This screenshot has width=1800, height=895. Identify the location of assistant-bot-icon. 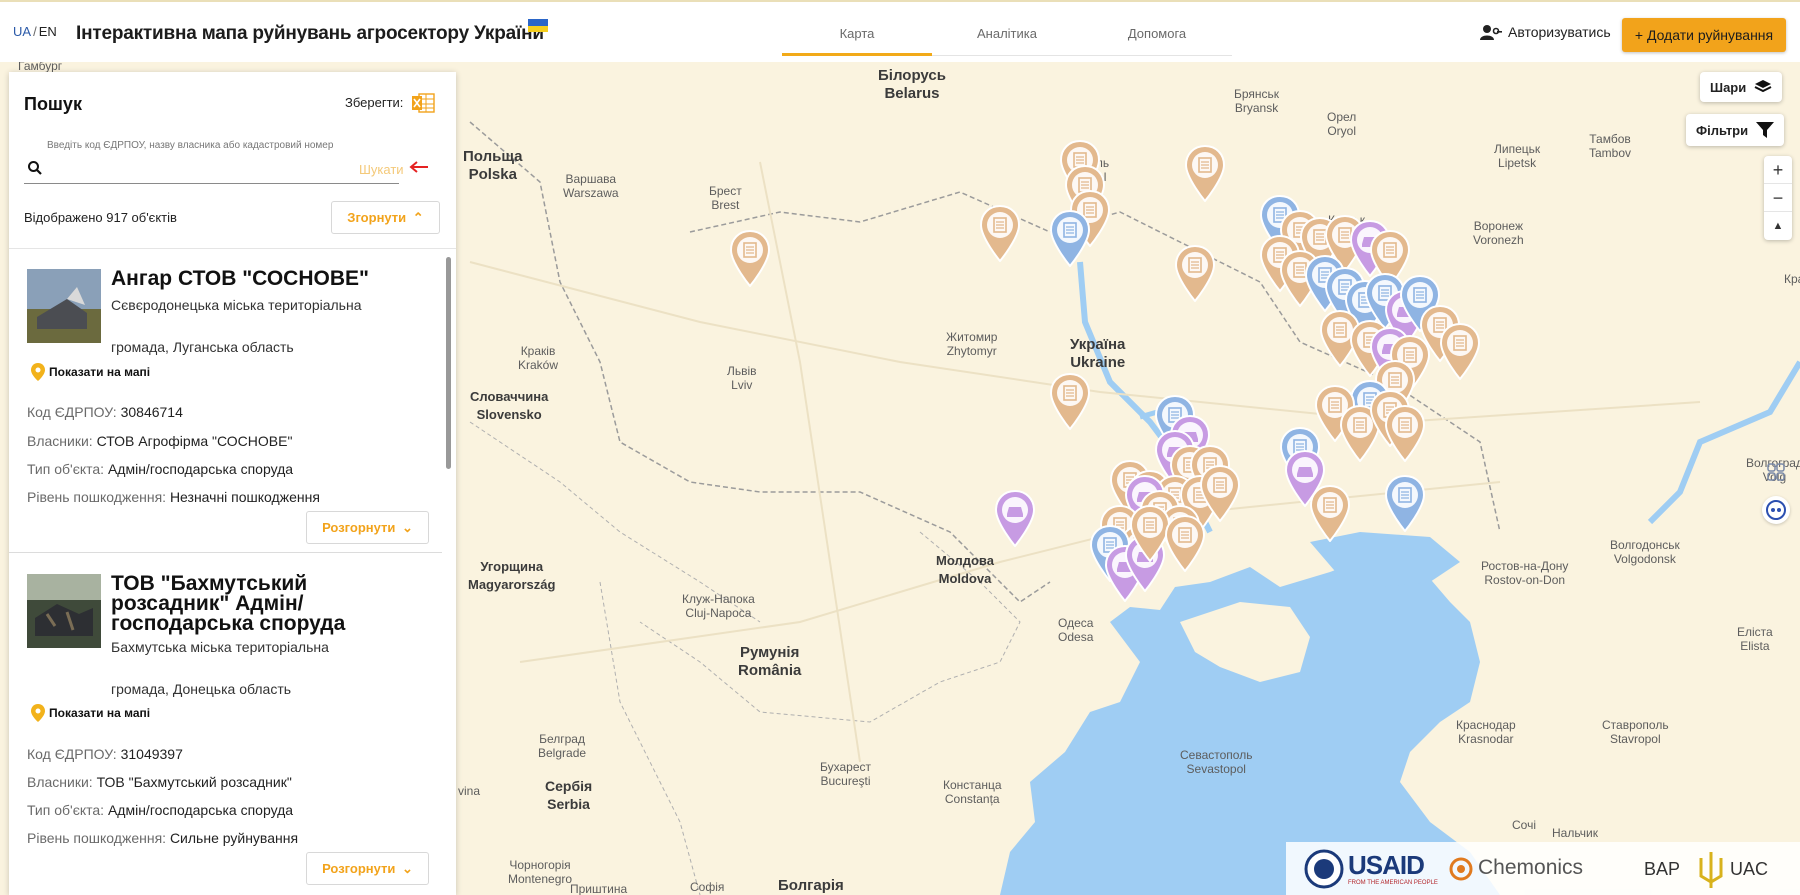
(1776, 510).